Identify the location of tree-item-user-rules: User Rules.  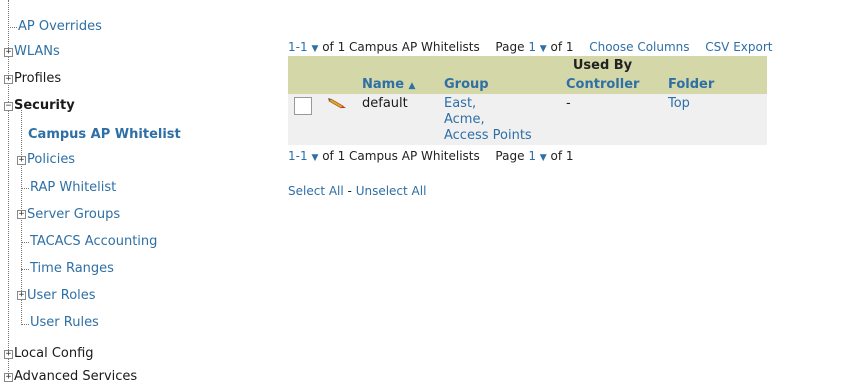
(64, 323).